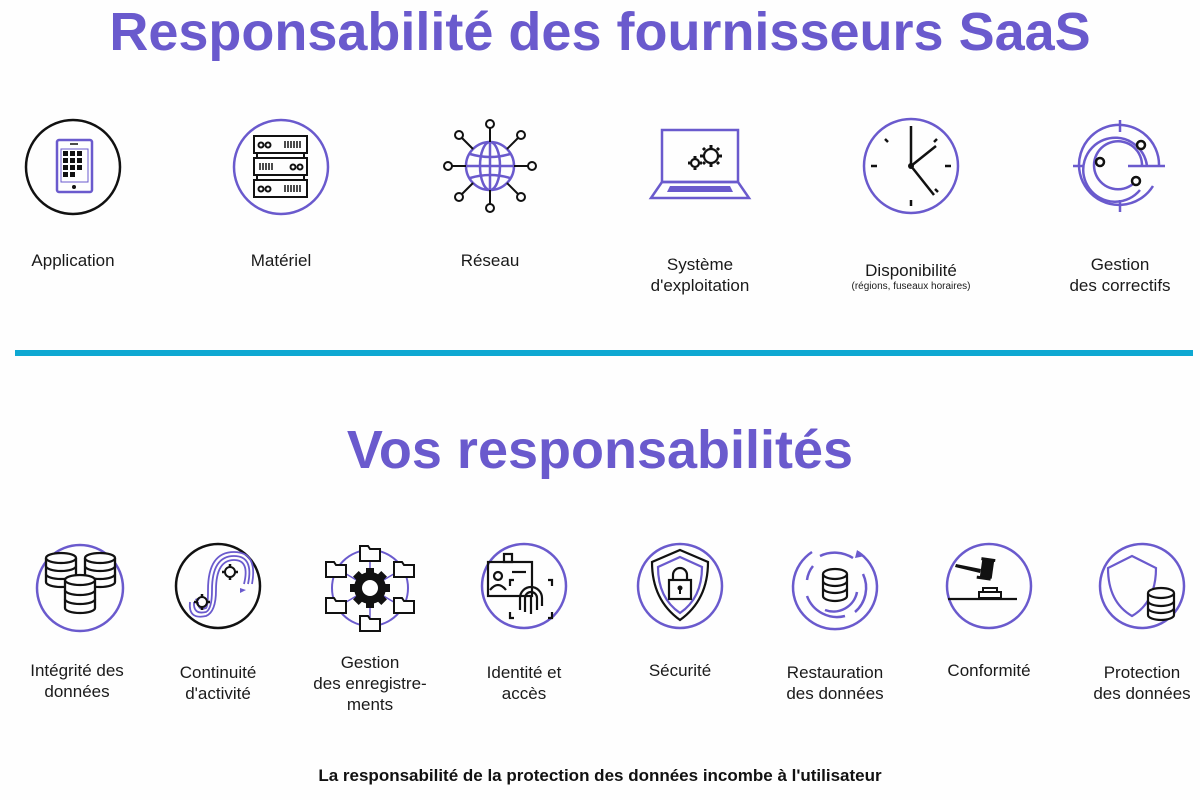  What do you see at coordinates (700, 206) in the screenshot?
I see `provider-item-os: Système d'exploitation` at bounding box center [700, 206].